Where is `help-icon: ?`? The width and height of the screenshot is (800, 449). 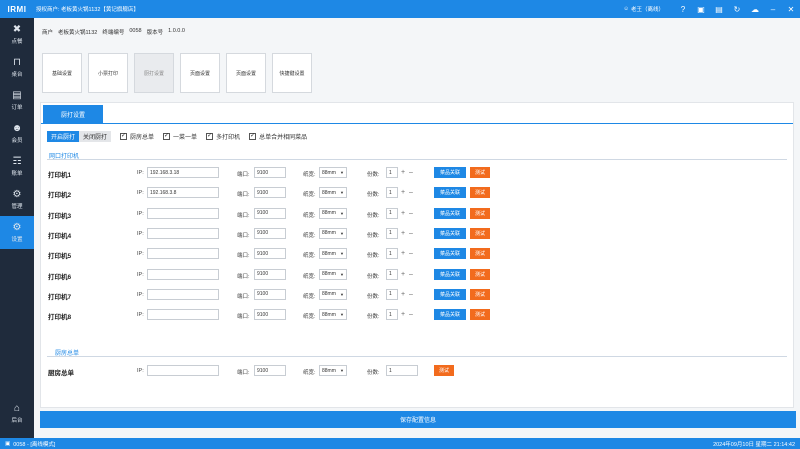 help-icon: ? is located at coordinates (683, 9).